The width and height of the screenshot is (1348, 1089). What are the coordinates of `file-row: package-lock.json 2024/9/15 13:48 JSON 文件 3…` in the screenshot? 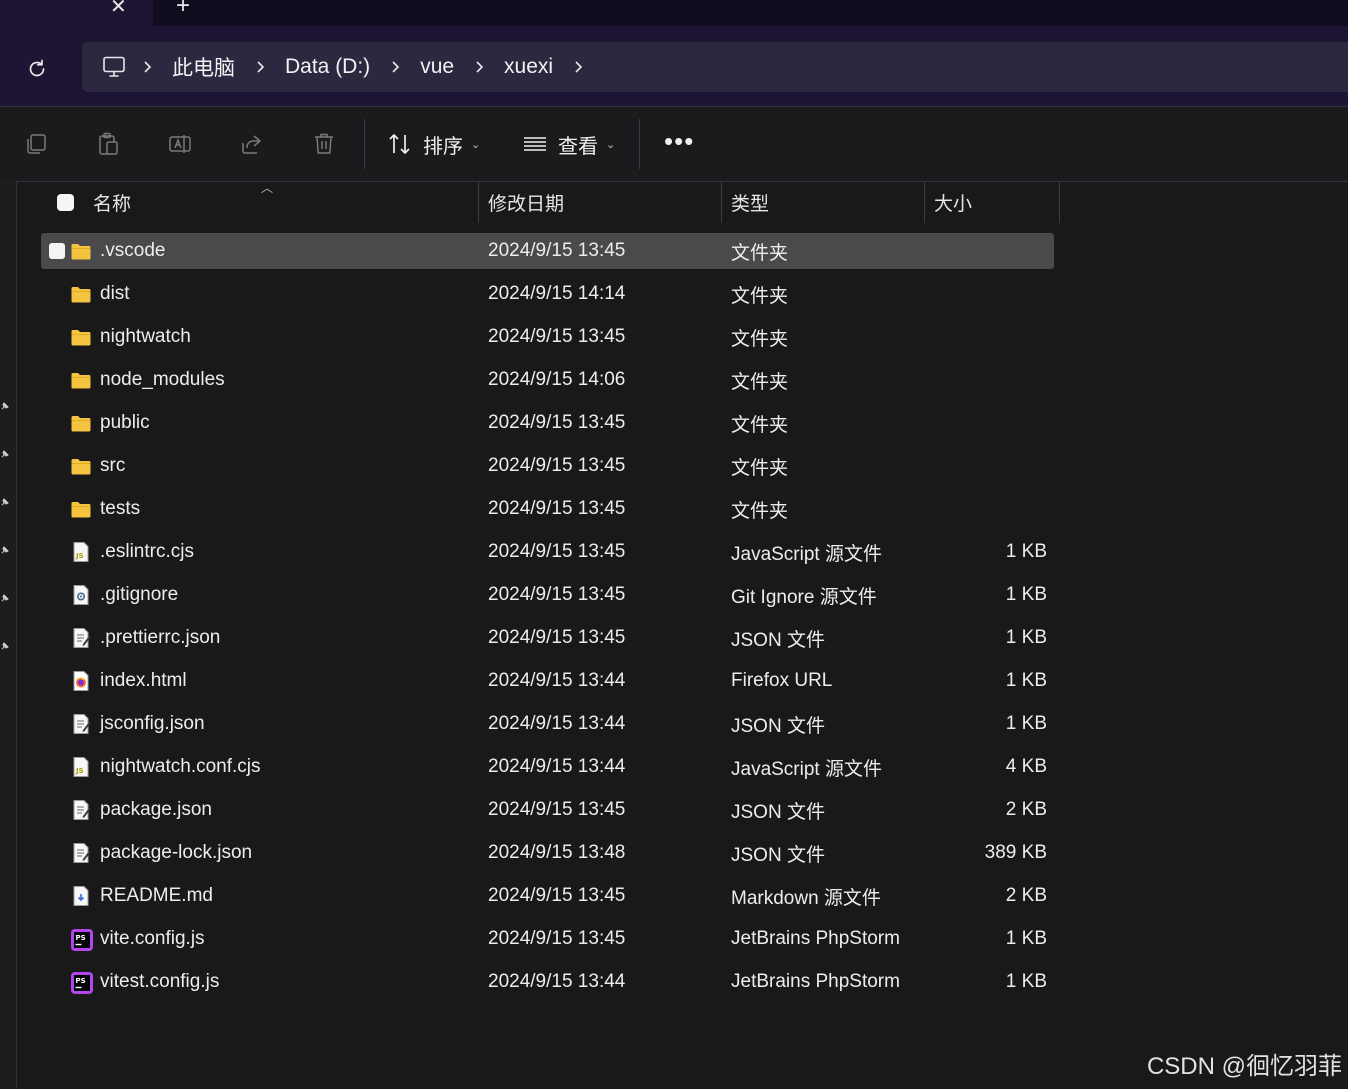 It's located at (537, 853).